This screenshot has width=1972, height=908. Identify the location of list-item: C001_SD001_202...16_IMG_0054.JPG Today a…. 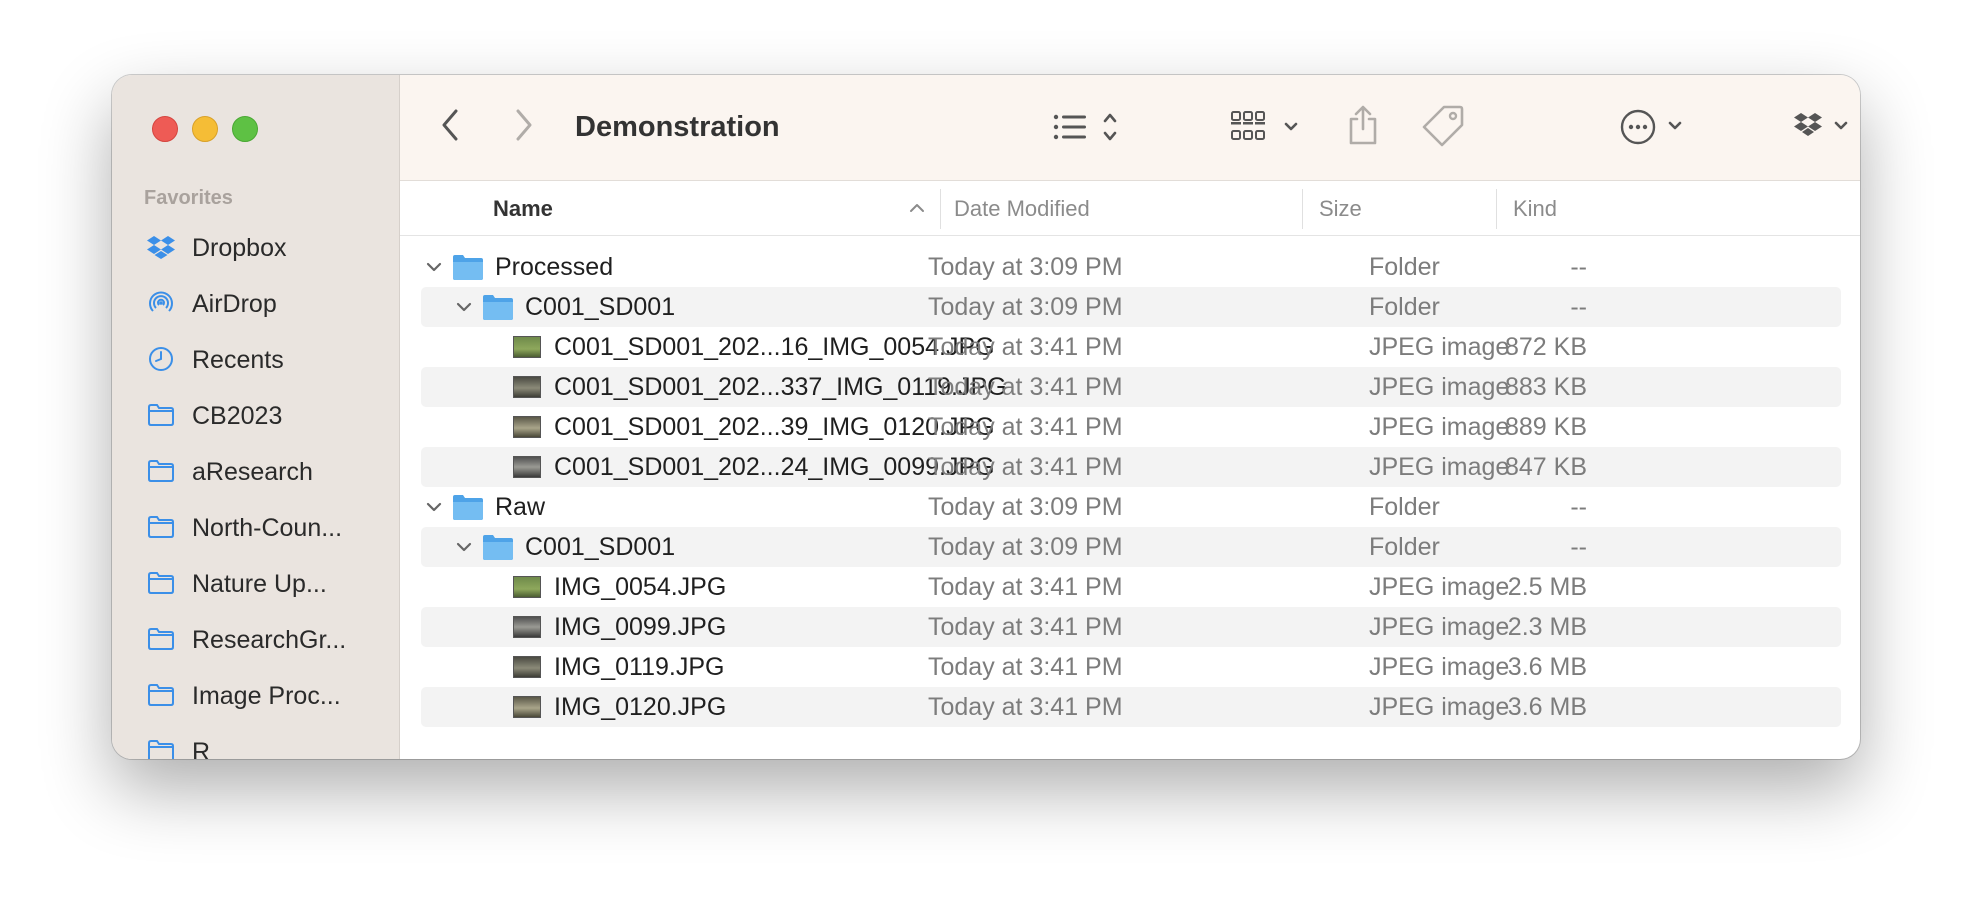
(1131, 347).